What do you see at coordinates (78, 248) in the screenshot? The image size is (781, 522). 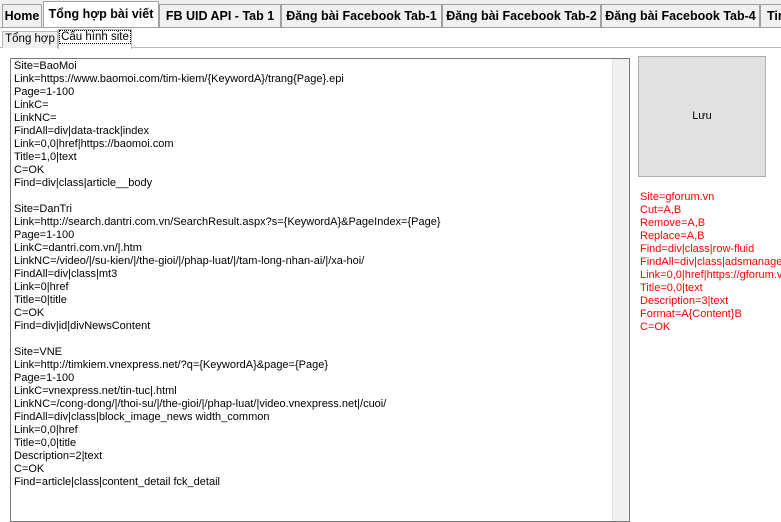 I see `config-line: LinkC=dantri.com.vn/|.htm` at bounding box center [78, 248].